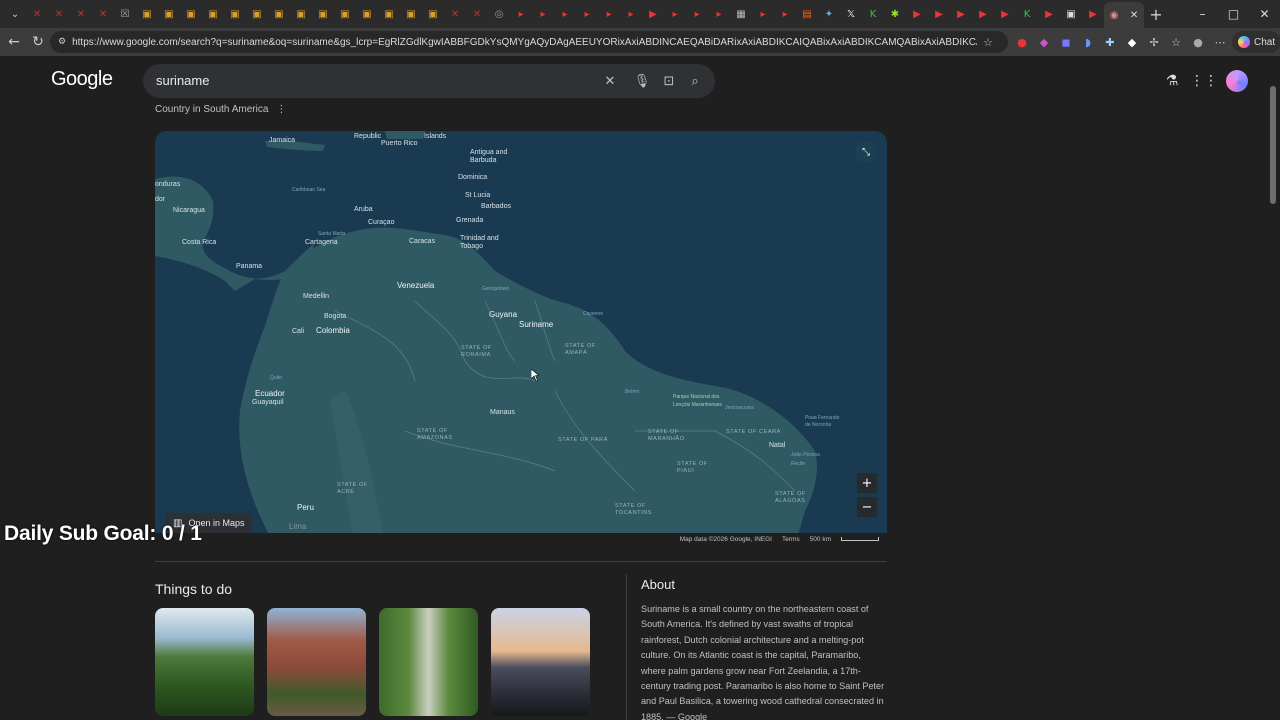 This screenshot has width=1280, height=720. Describe the element at coordinates (1202, 14) in the screenshot. I see `minimize-icon: –` at that location.